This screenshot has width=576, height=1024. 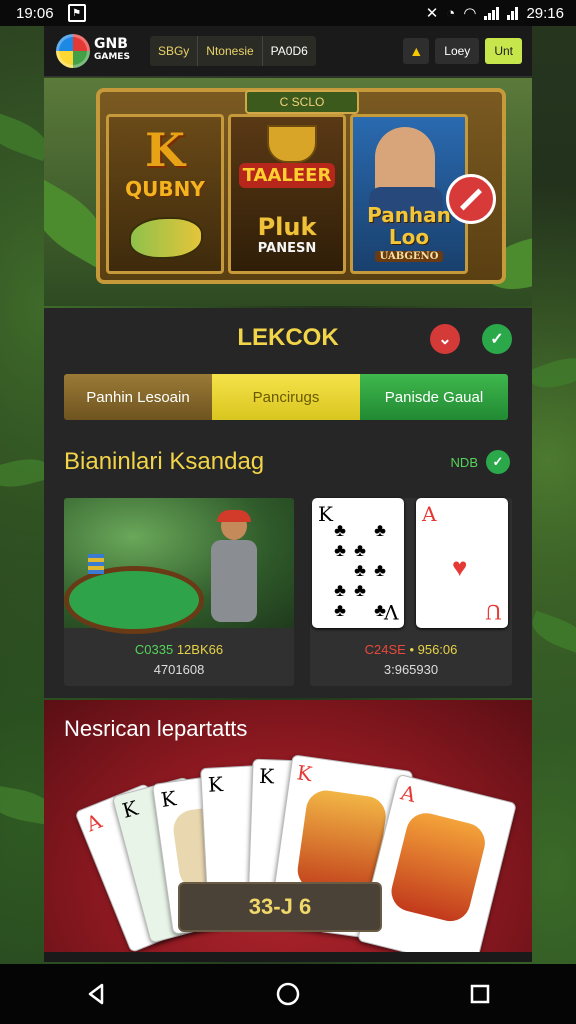 What do you see at coordinates (165, 150) in the screenshot?
I see `reel1-symbol-k: K` at bounding box center [165, 150].